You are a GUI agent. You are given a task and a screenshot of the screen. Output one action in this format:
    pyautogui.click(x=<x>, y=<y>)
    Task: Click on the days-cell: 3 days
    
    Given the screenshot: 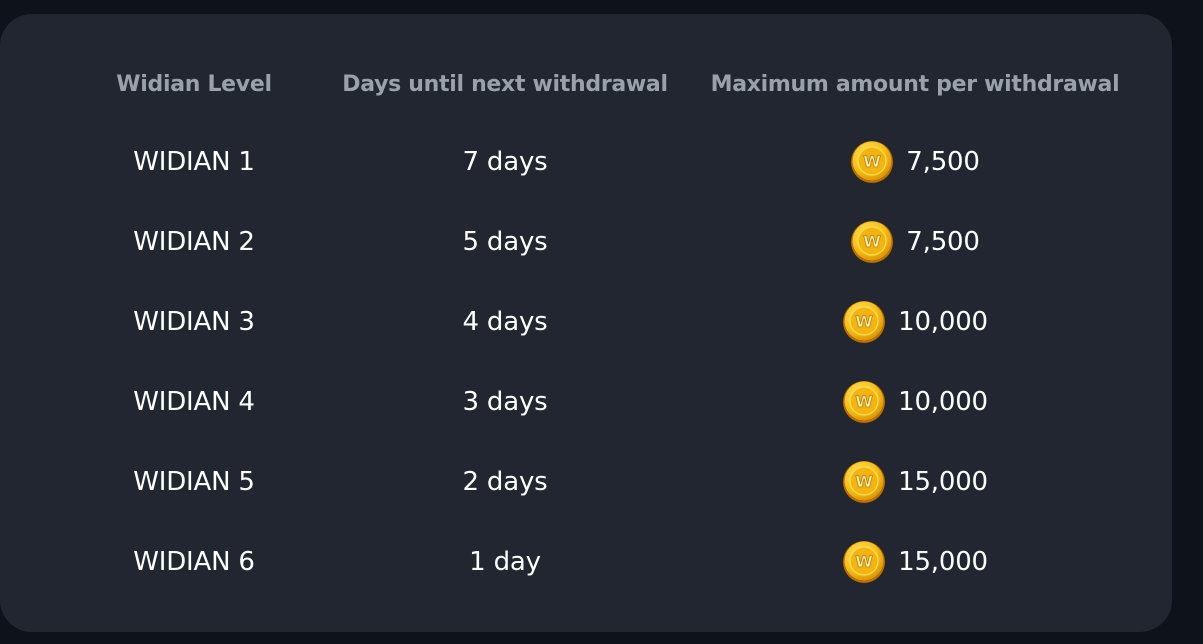 What is the action you would take?
    pyautogui.click(x=505, y=402)
    